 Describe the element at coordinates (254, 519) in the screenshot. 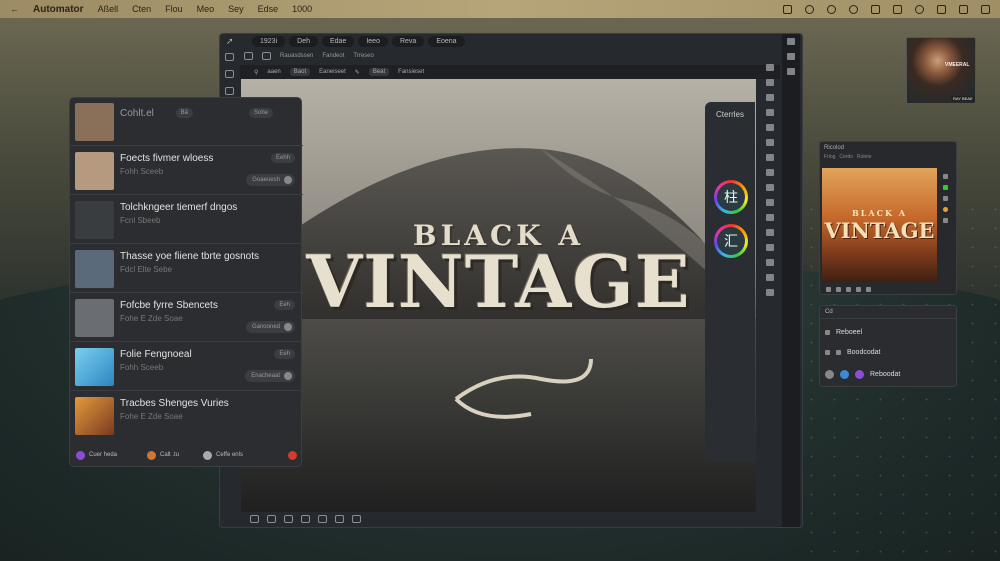

I see `undo-icon` at that location.